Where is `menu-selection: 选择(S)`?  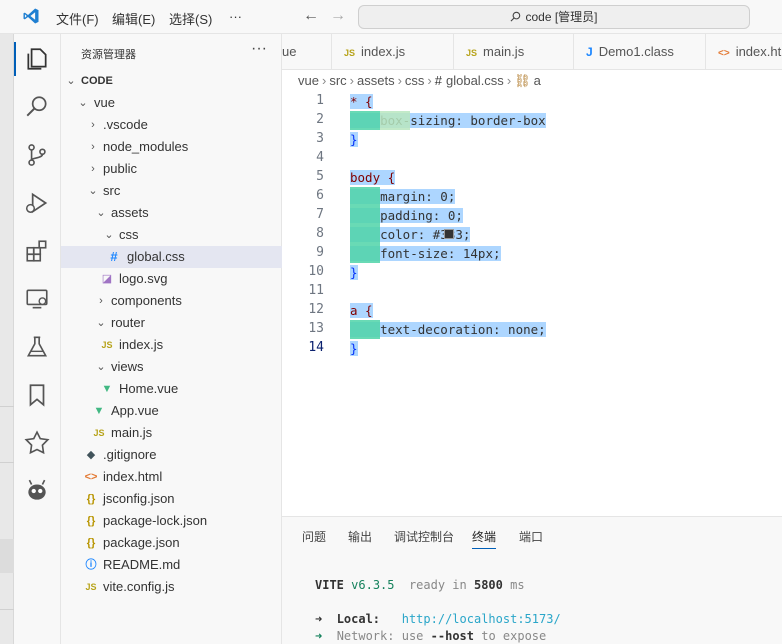
menu-selection: 选择(S) is located at coordinates (190, 18).